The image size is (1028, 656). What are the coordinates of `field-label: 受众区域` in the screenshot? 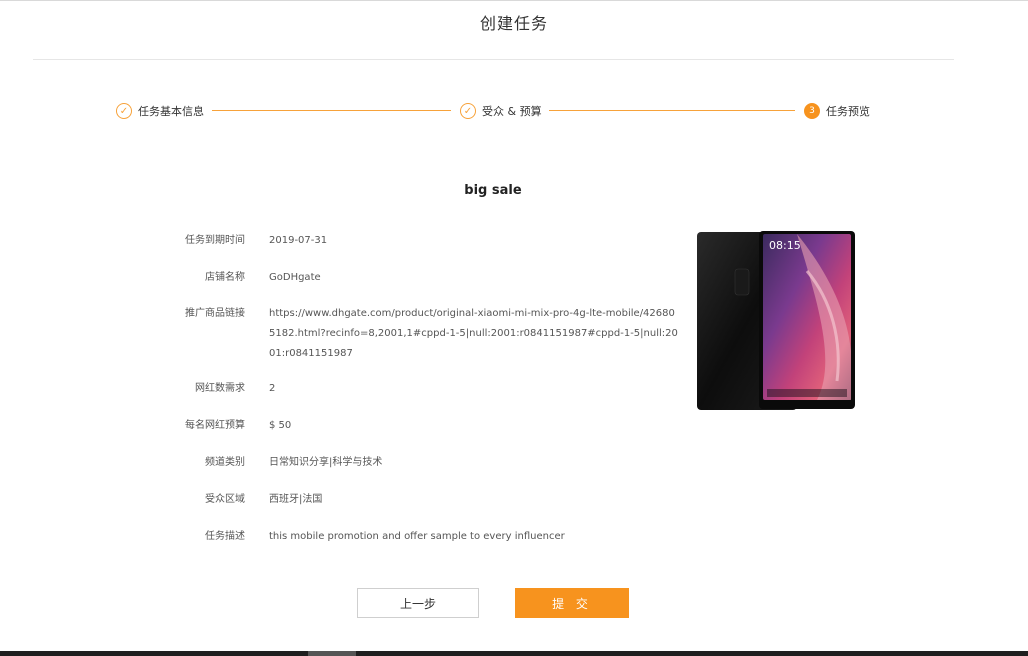 It's located at (225, 499).